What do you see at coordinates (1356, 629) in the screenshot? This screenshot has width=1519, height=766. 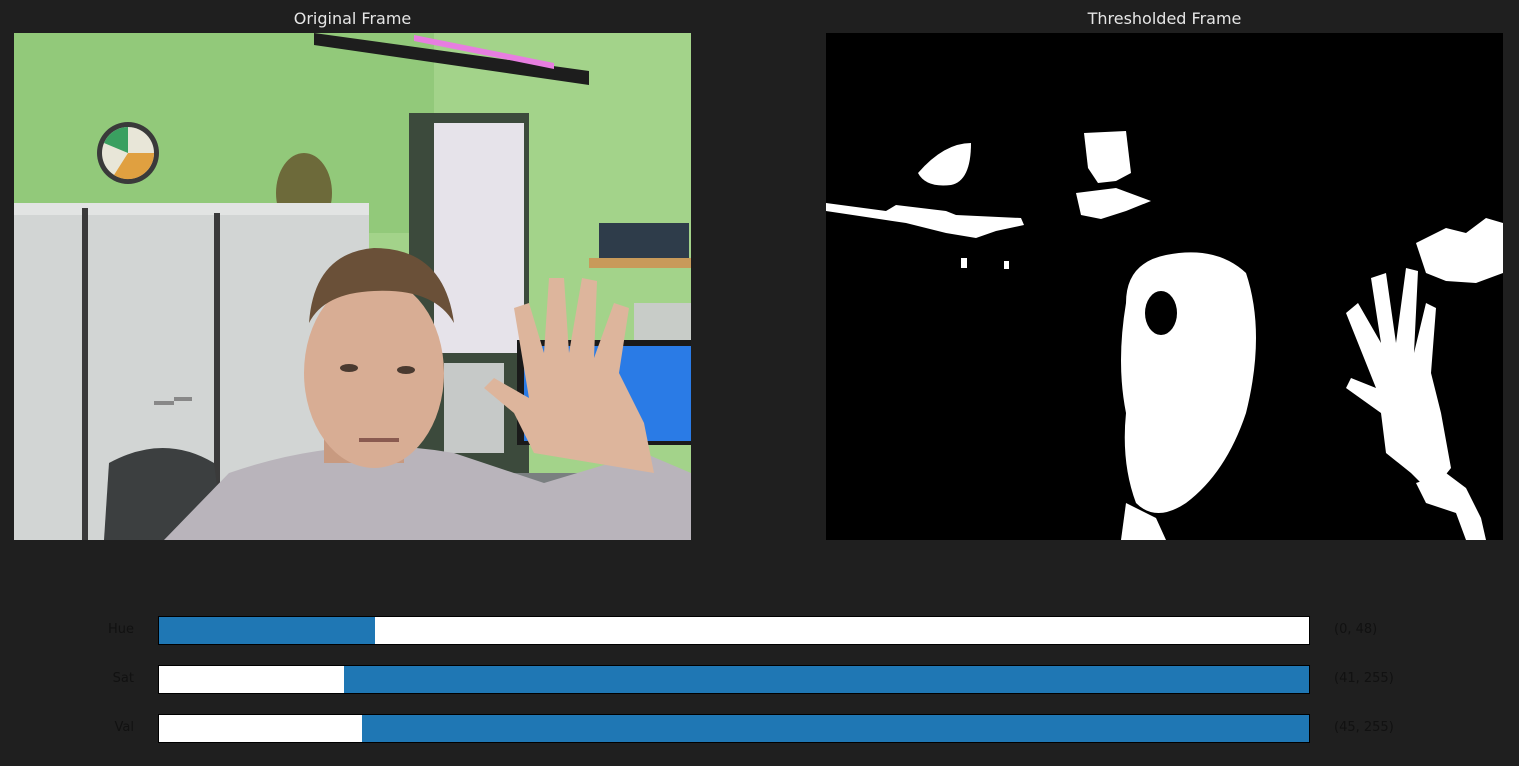 I see `hue-range-value: (0, 48)` at bounding box center [1356, 629].